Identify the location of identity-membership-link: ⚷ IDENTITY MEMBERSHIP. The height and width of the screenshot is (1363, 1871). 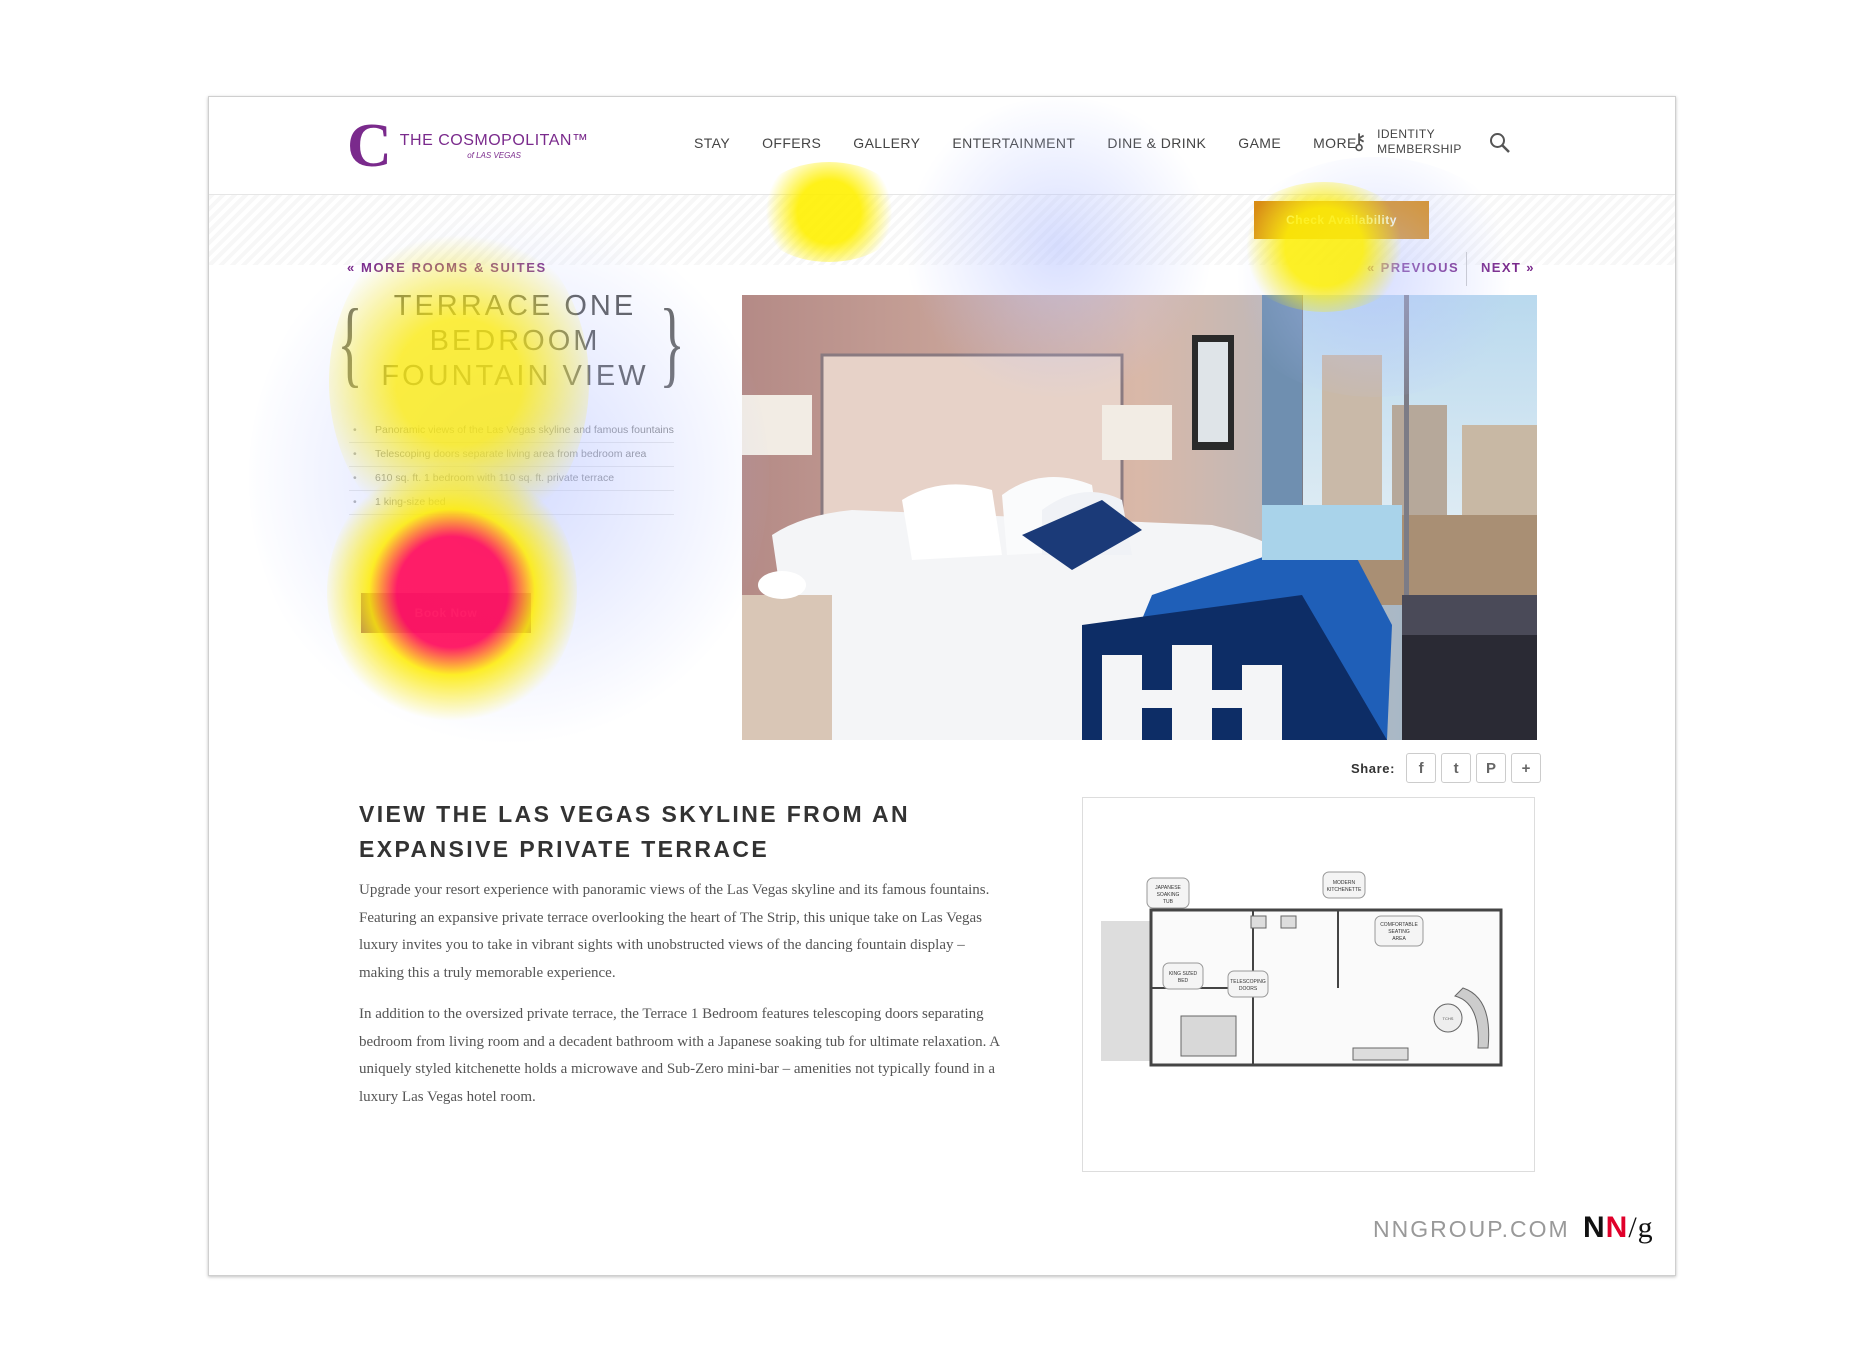
(1406, 142).